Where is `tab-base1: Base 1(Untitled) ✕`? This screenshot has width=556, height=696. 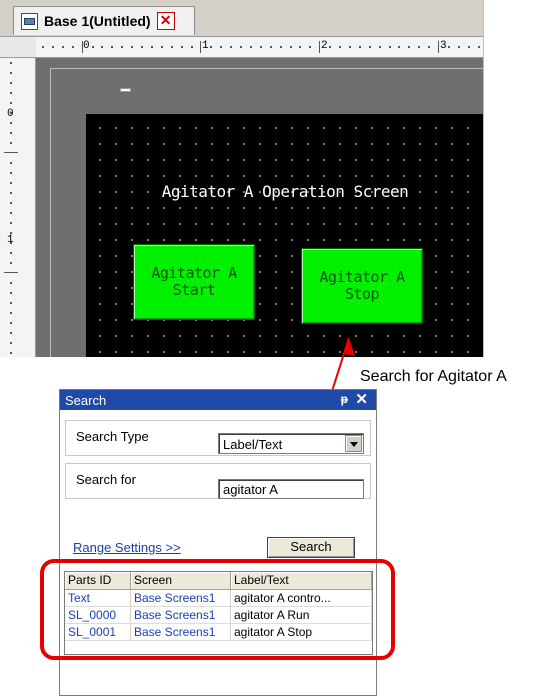 tab-base1: Base 1(Untitled) ✕ is located at coordinates (104, 20).